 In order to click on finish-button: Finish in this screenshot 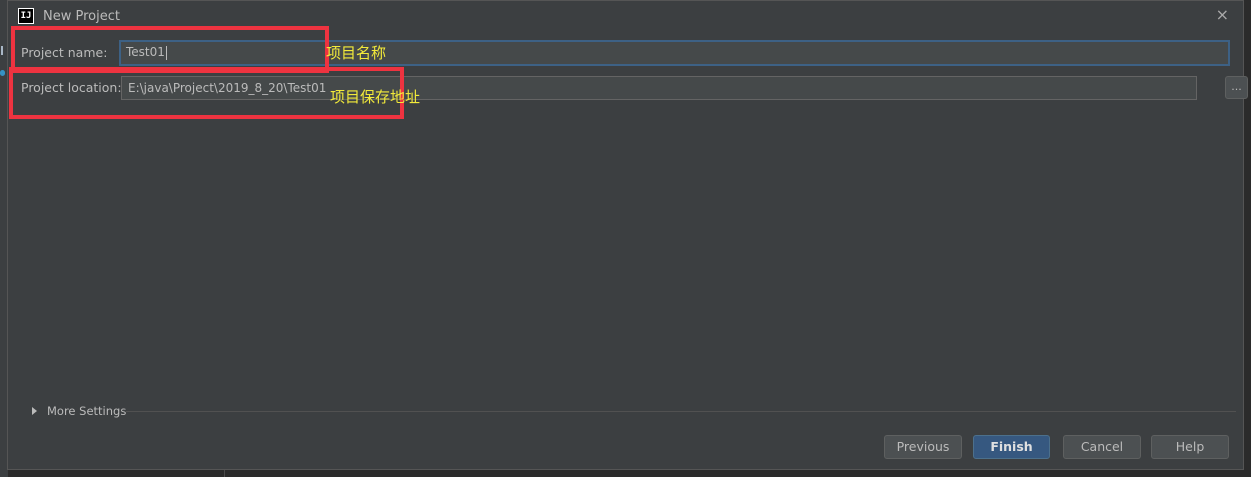, I will do `click(1011, 447)`.